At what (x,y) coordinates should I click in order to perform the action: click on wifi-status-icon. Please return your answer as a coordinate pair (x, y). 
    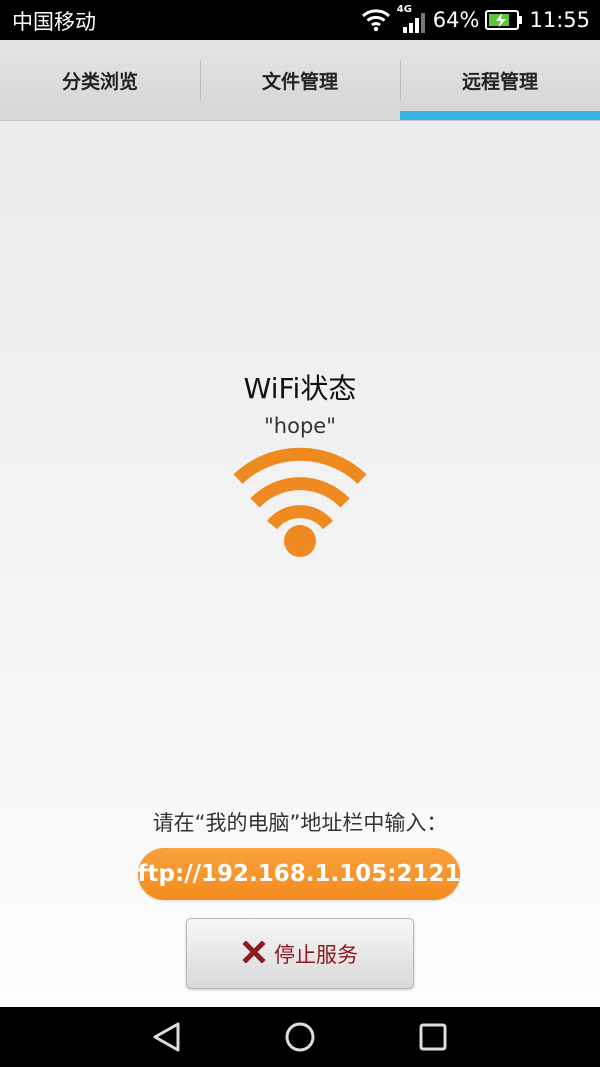
    Looking at the image, I should click on (376, 20).